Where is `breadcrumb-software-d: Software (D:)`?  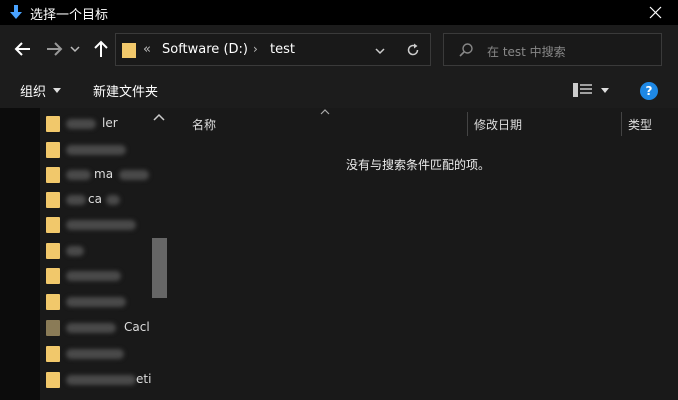
breadcrumb-software-d: Software (D:) is located at coordinates (205, 49).